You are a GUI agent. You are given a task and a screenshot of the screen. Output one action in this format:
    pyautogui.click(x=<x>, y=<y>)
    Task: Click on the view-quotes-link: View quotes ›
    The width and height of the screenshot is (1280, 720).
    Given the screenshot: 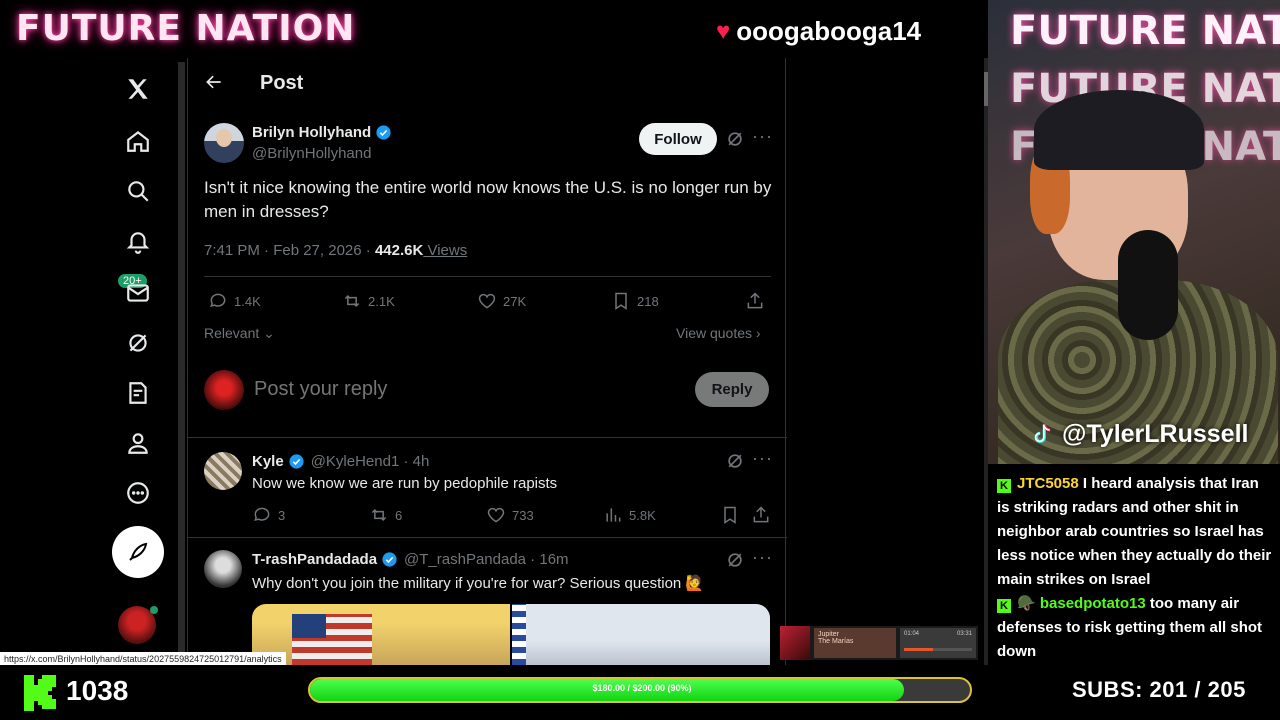 What is the action you would take?
    pyautogui.click(x=718, y=333)
    